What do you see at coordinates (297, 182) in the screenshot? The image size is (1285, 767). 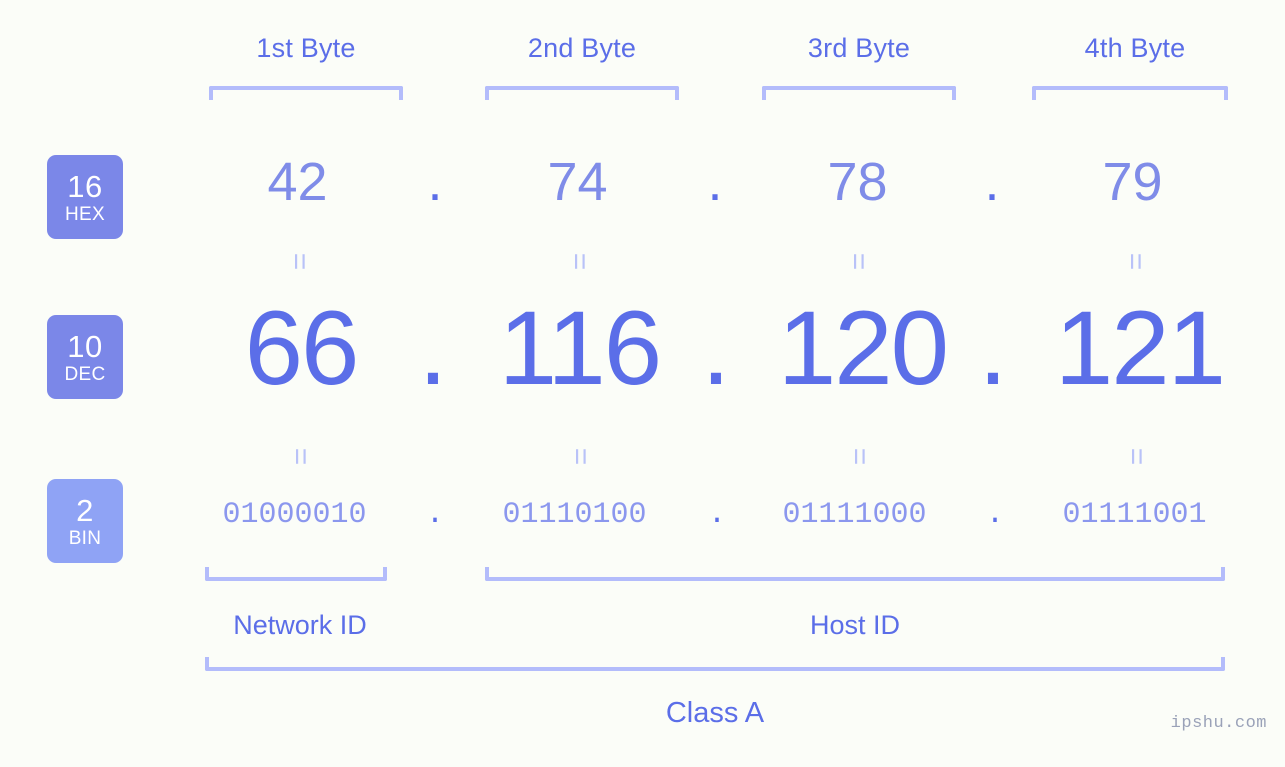 I see `hex-octet-1: 42` at bounding box center [297, 182].